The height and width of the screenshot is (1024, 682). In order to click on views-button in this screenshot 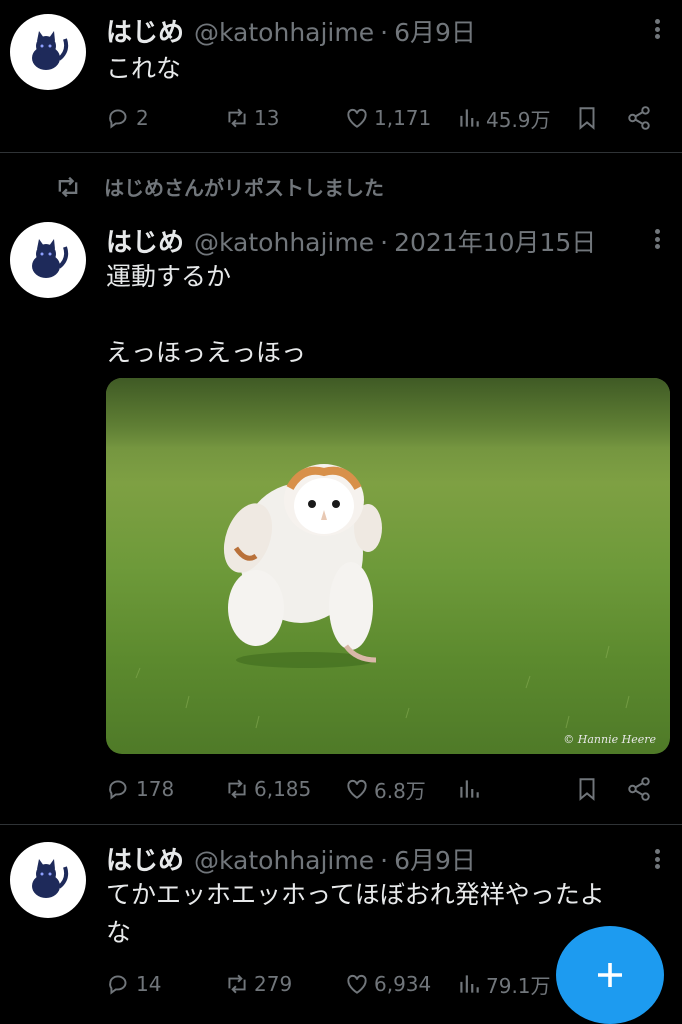, I will do `click(471, 789)`.